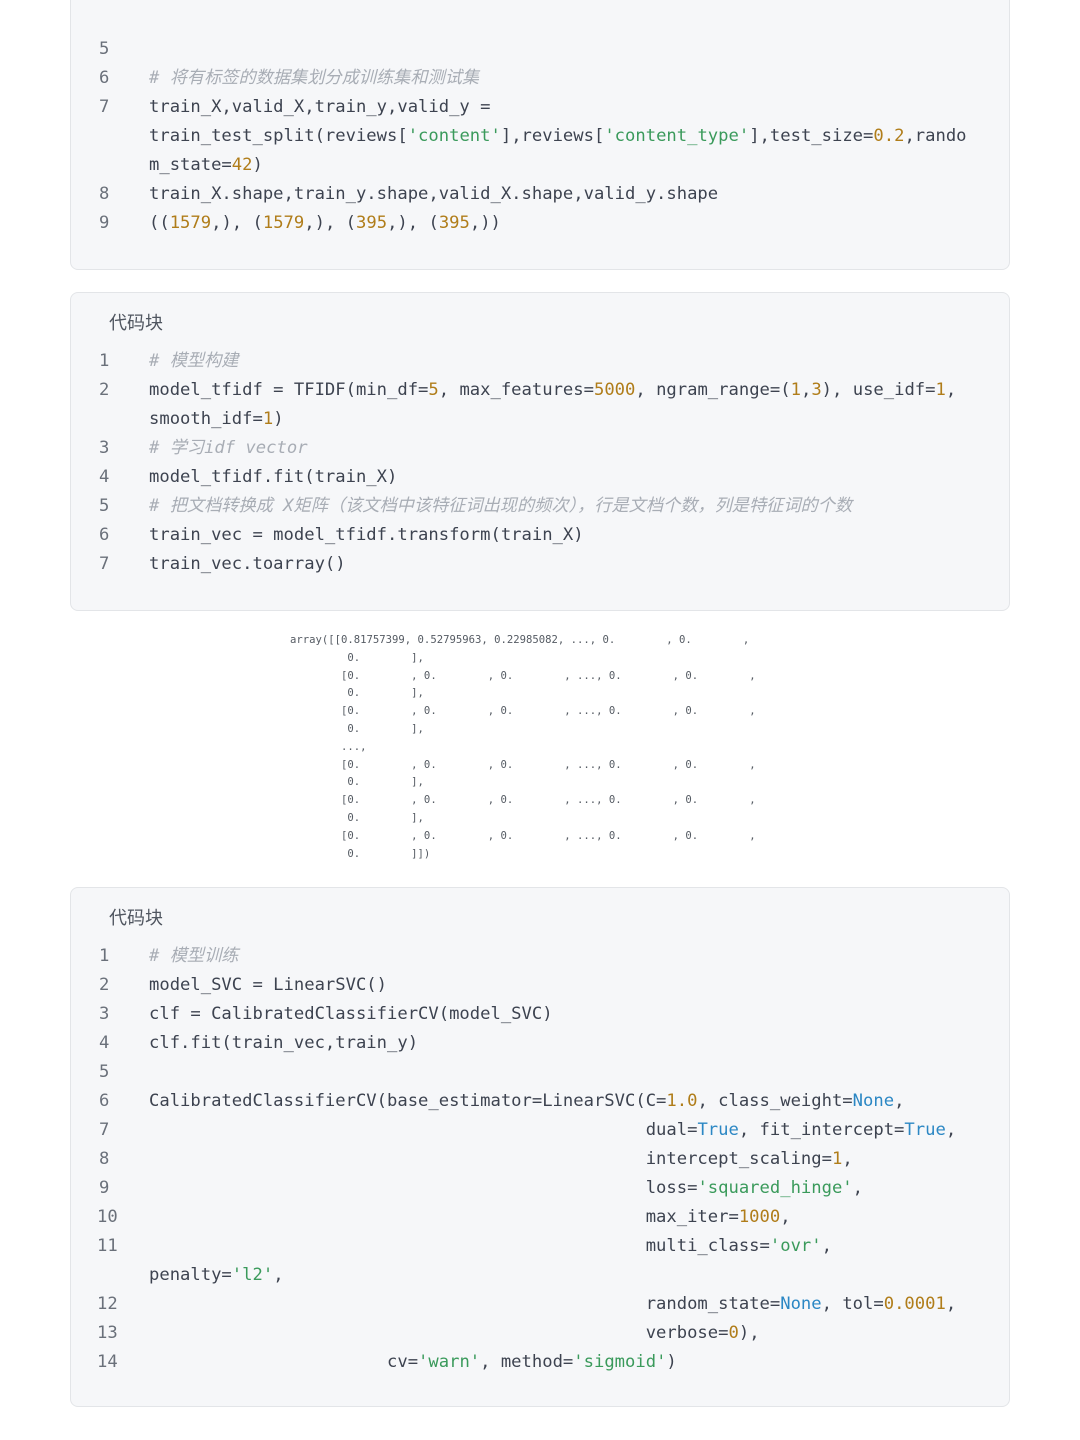 The image size is (1080, 1440). Describe the element at coordinates (579, 419) in the screenshot. I see `code-text: smooth_idf=1)` at that location.